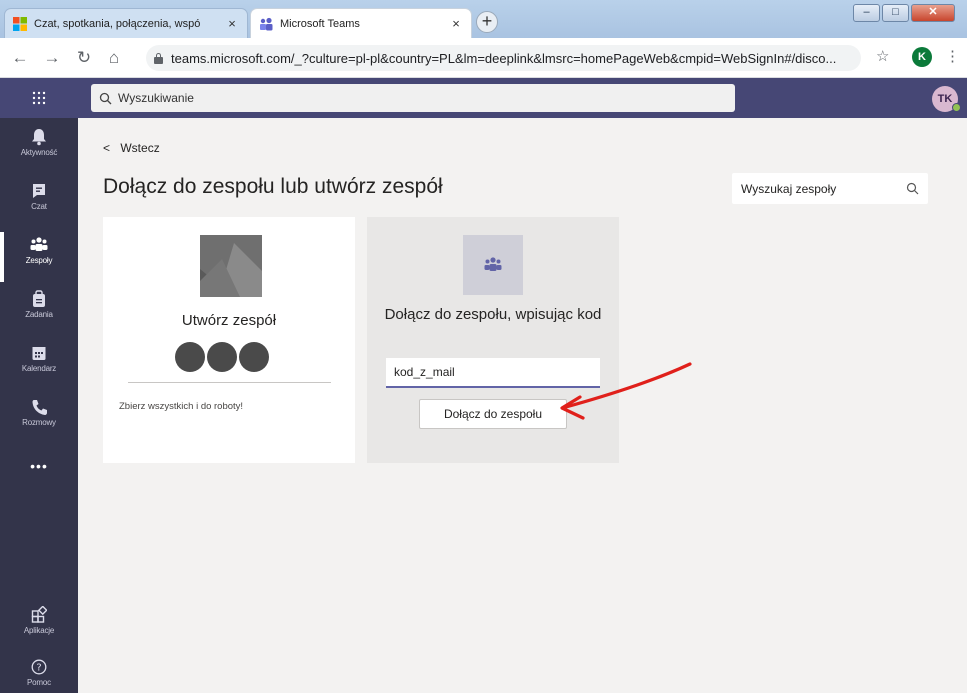  I want to click on forward-arrow-icon: →, so click(52, 58).